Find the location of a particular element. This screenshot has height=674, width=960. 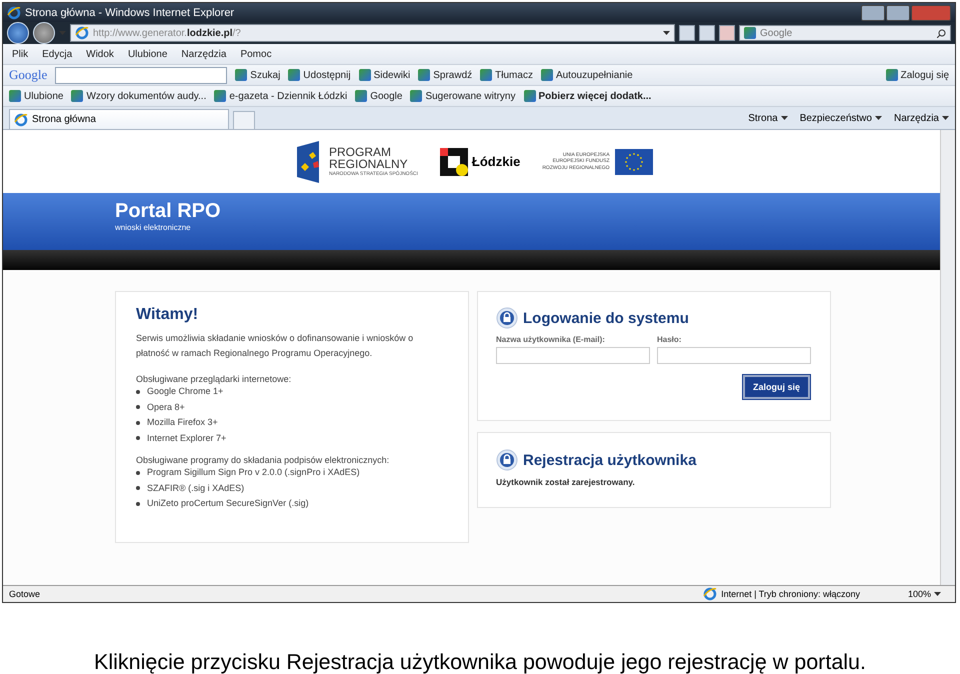

figure-caption: Kliknięcie przycisku Rejestracja użytkownika powoduje jego rejestrację w portalu. is located at coordinates (480, 662).